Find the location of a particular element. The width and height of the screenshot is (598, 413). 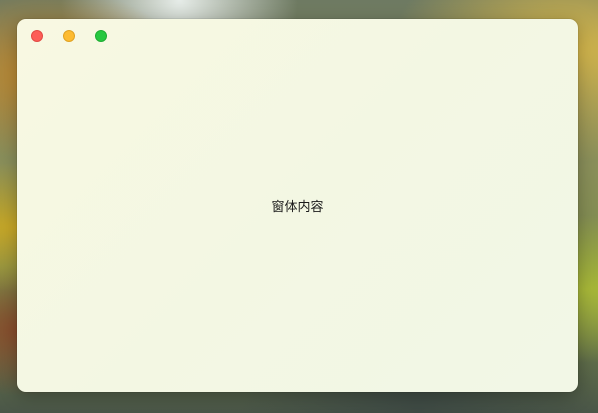

minimize-button is located at coordinates (69, 36).